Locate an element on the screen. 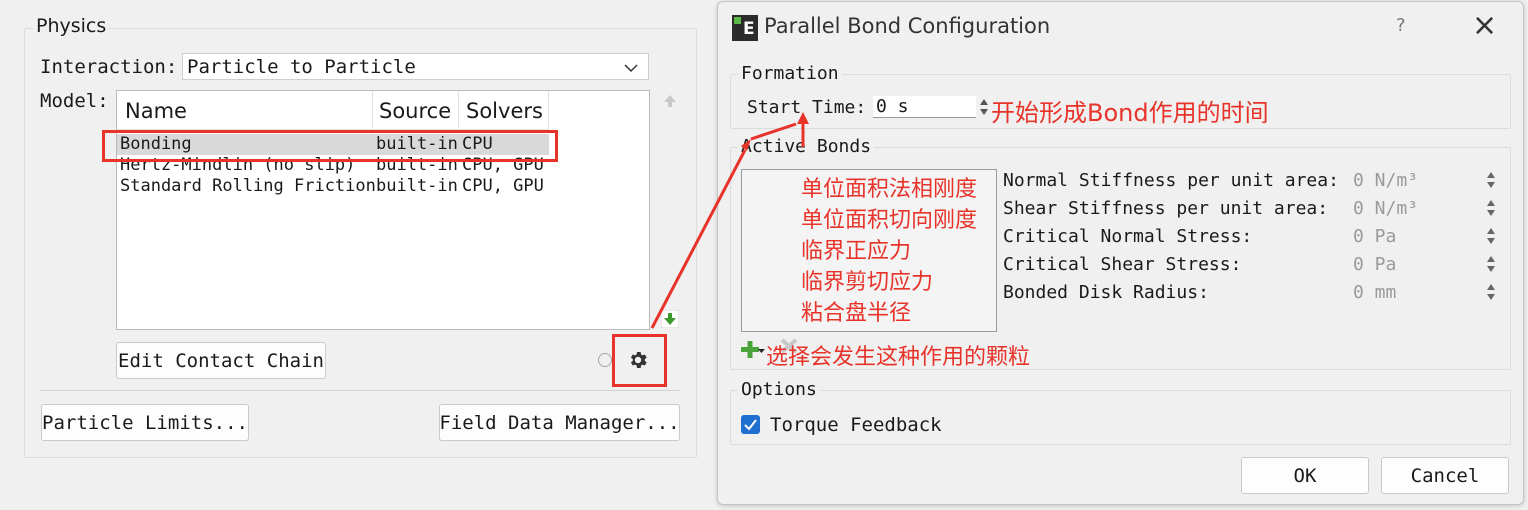  critical-normal-stress-spinner is located at coordinates (1491, 236).